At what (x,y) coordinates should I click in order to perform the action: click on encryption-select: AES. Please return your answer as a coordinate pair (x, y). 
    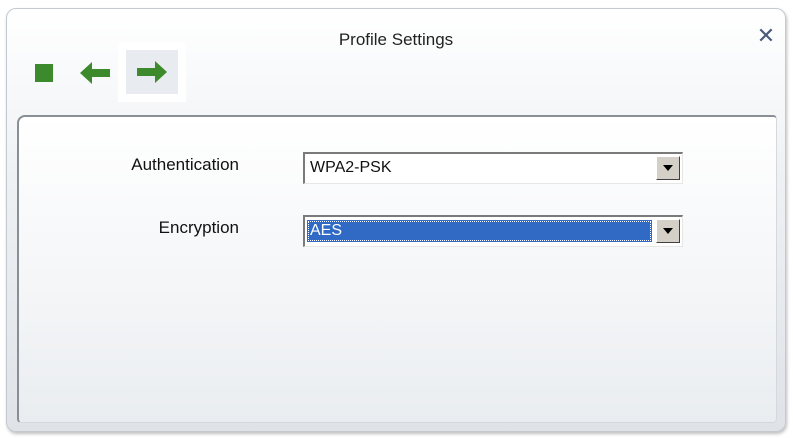
    Looking at the image, I should click on (493, 231).